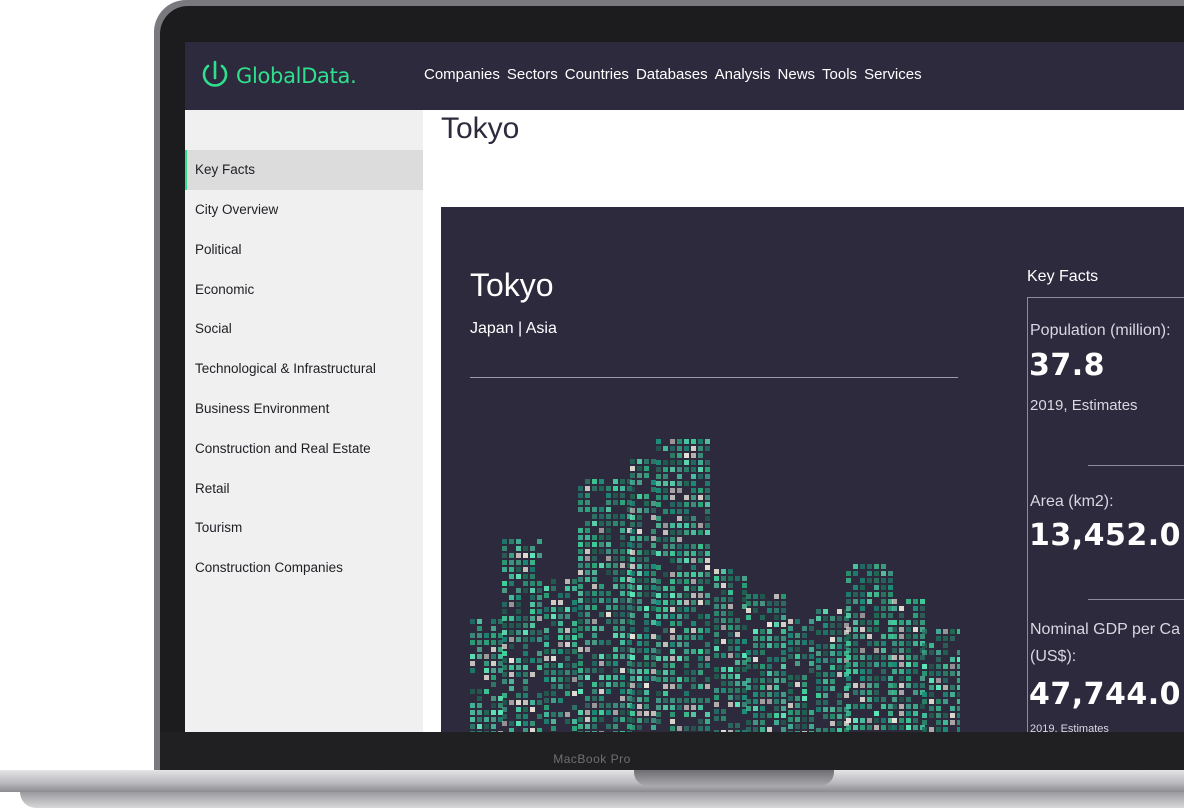  What do you see at coordinates (1067, 365) in the screenshot?
I see `population-value: 37.8` at bounding box center [1067, 365].